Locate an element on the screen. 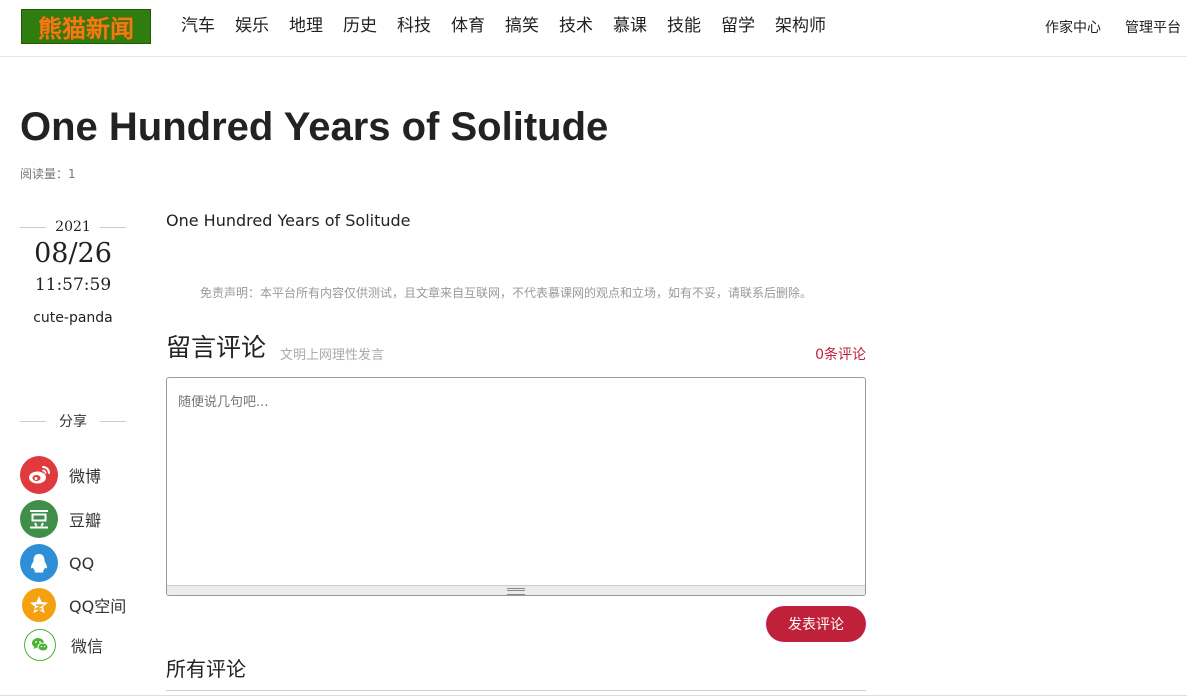  all-comments-title: 所有评论 is located at coordinates (206, 669).